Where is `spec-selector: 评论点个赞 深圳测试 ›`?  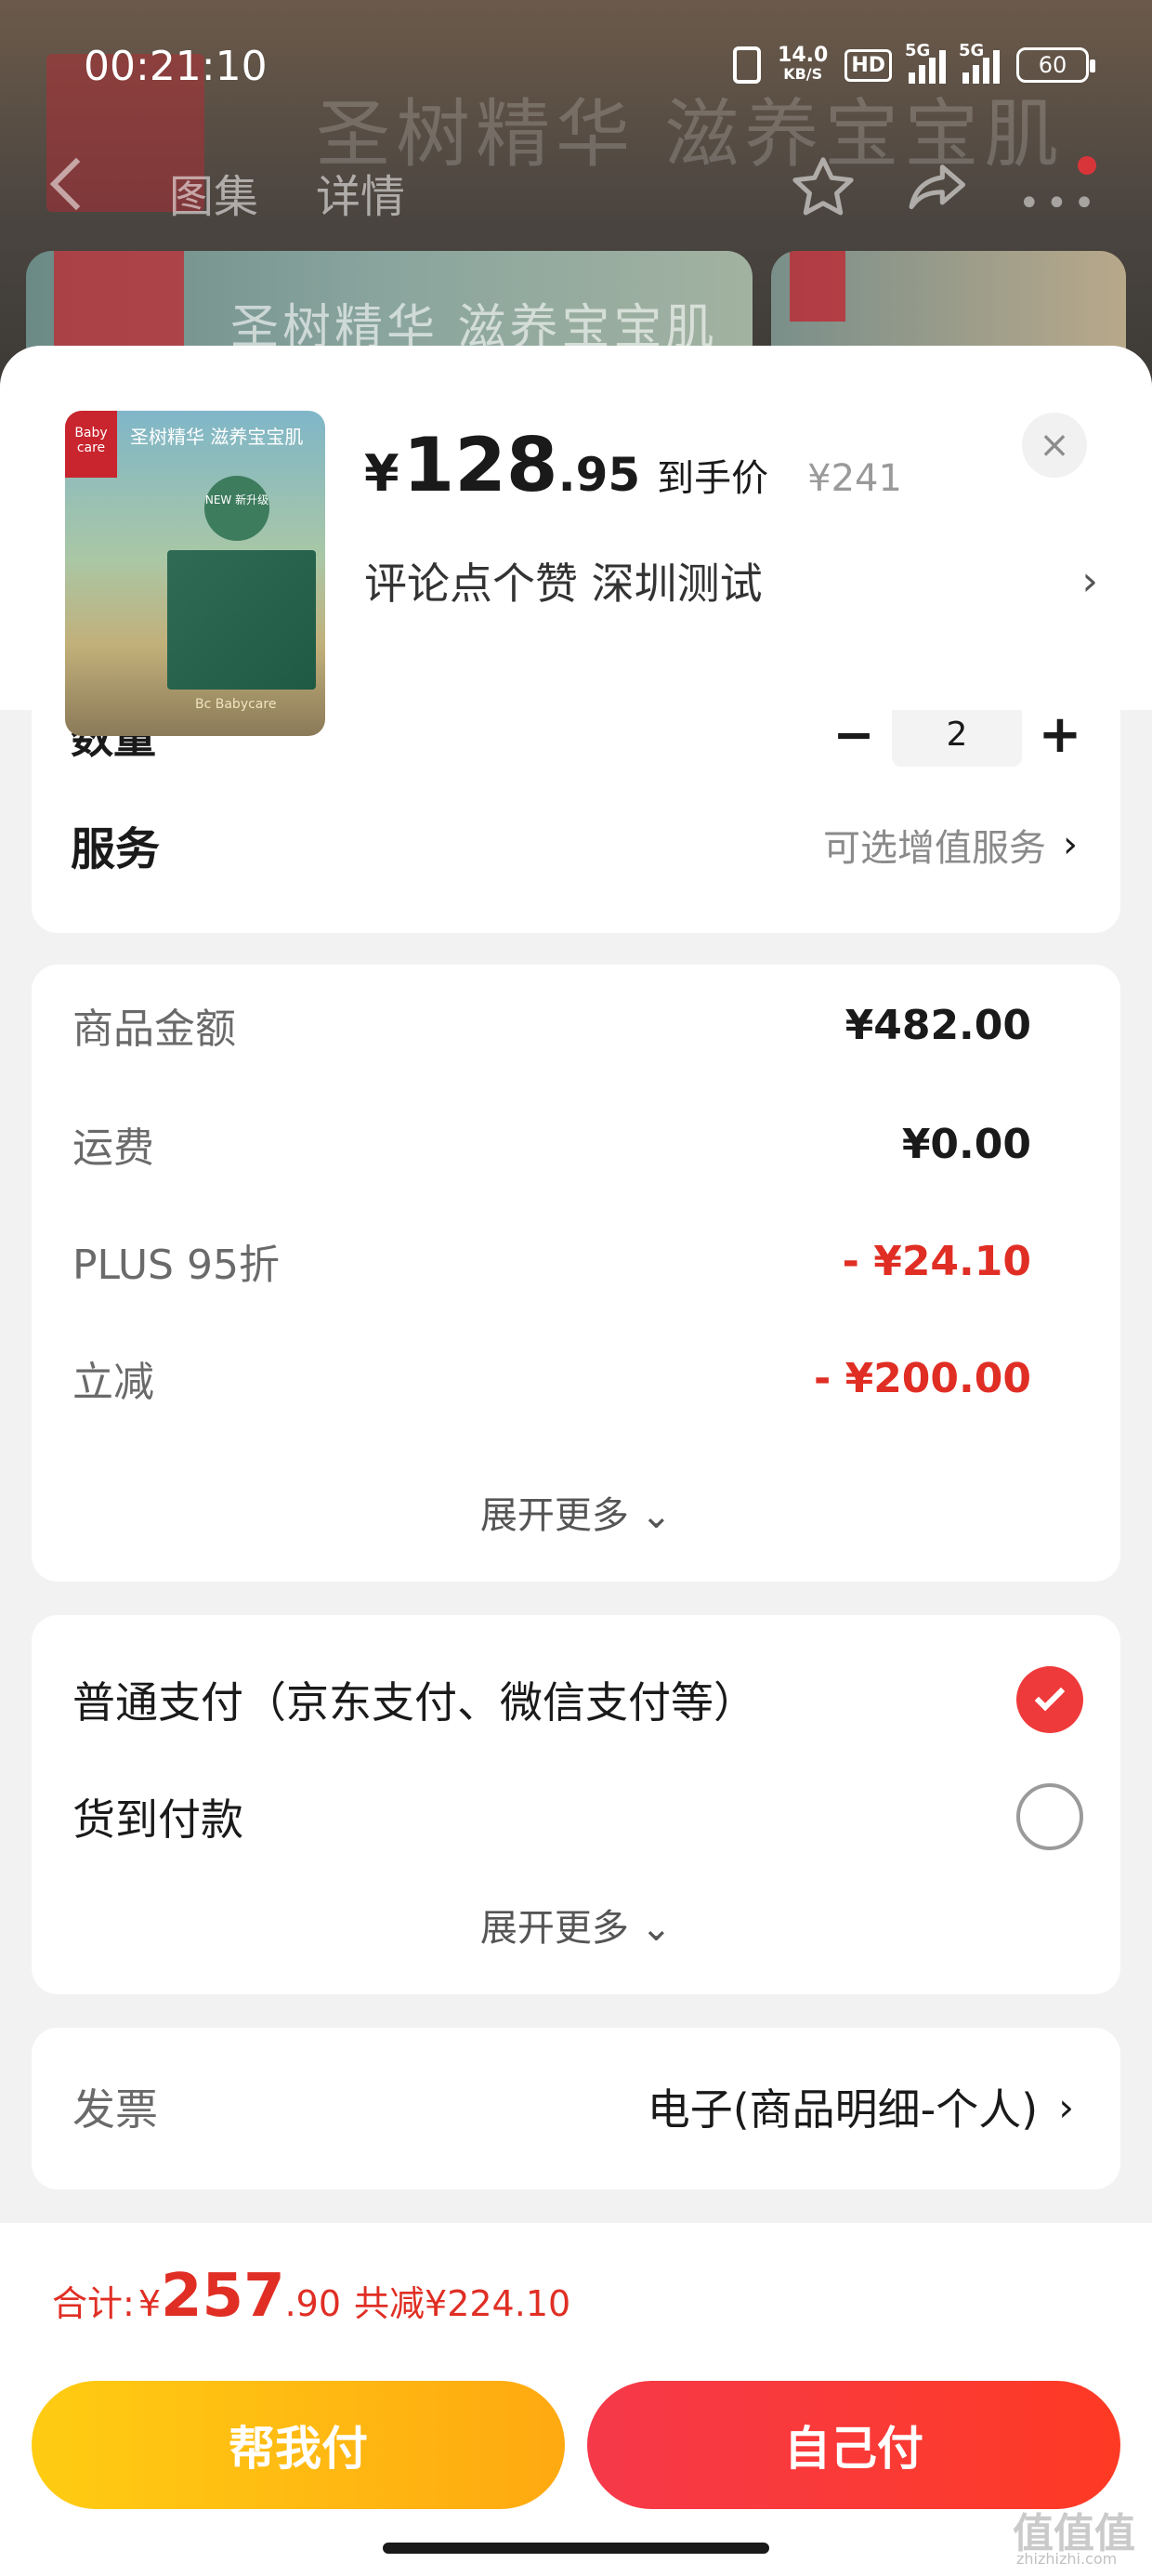
spec-selector: 评论点个赞 深圳测试 › is located at coordinates (731, 580).